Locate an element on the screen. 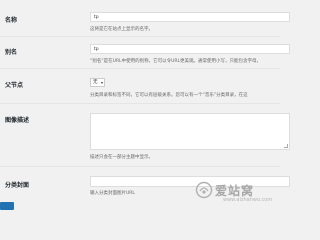 The height and width of the screenshot is (240, 320). name-input: tp is located at coordinates (190, 17).